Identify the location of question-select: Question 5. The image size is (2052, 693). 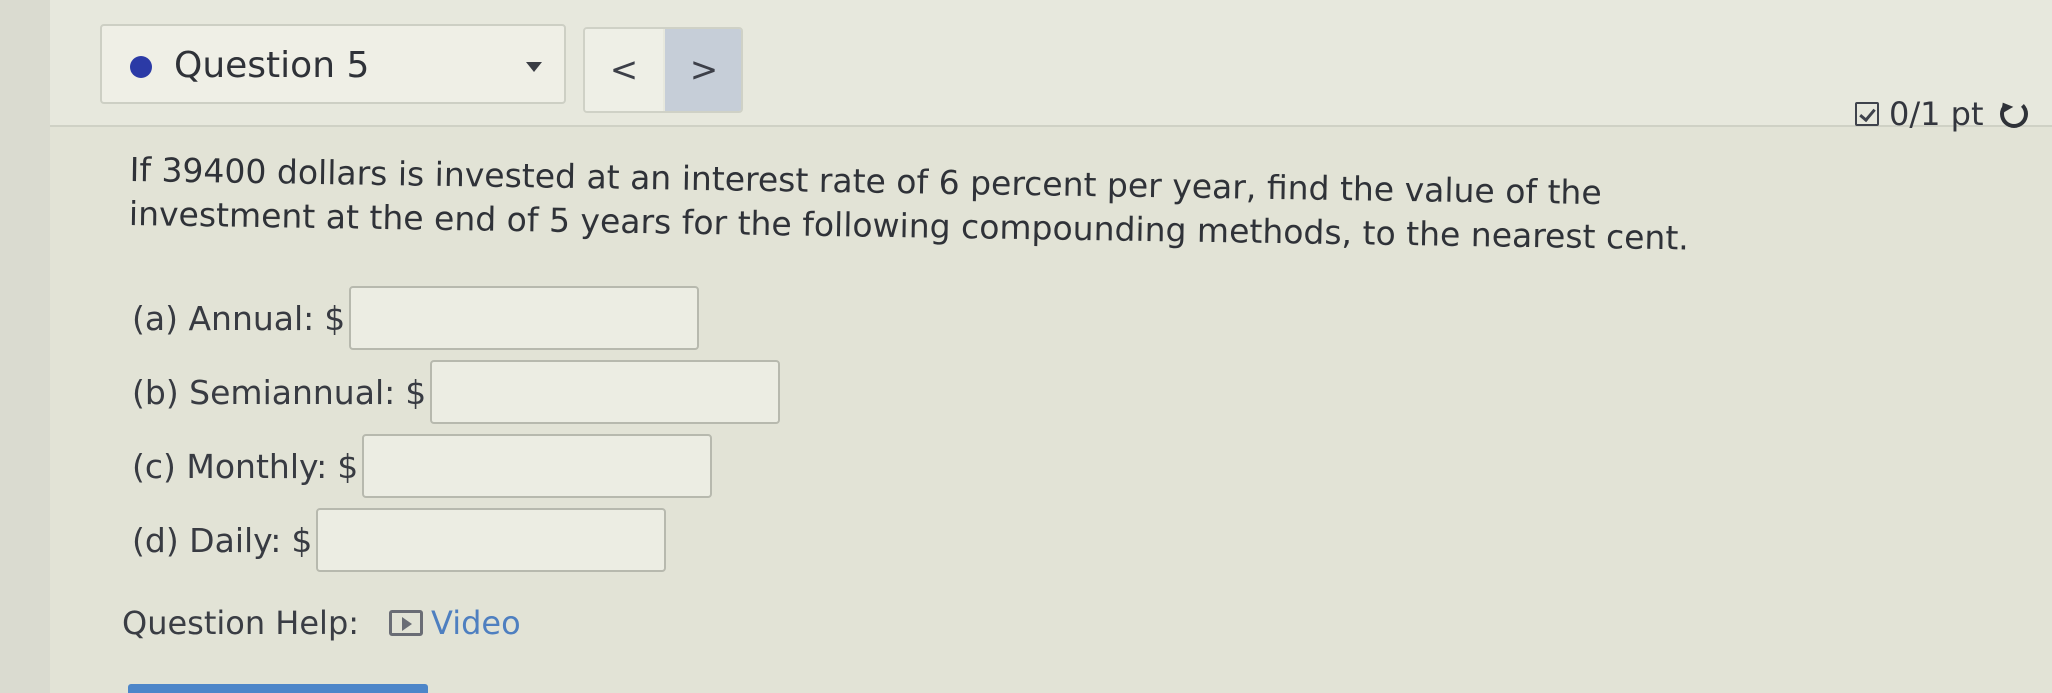
(333, 64).